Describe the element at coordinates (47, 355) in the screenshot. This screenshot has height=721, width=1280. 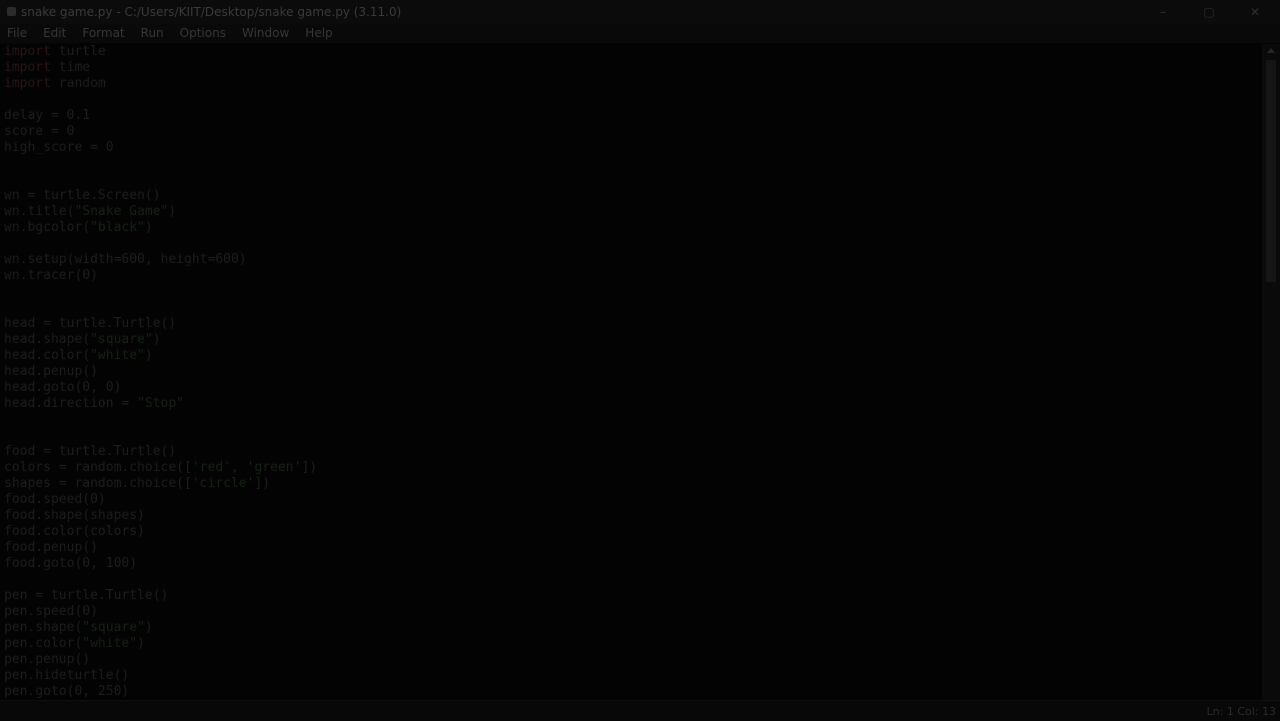
I see `code-token: head.color(` at that location.